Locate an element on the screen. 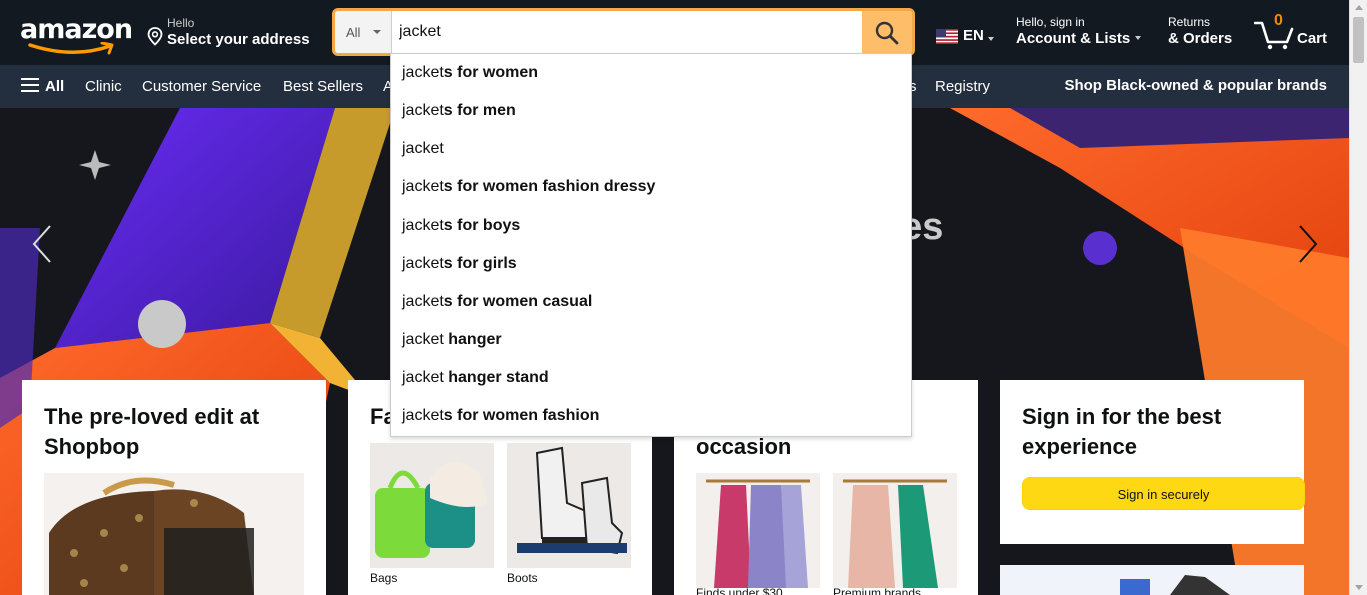  scroll-down-icon is located at coordinates (1359, 587).